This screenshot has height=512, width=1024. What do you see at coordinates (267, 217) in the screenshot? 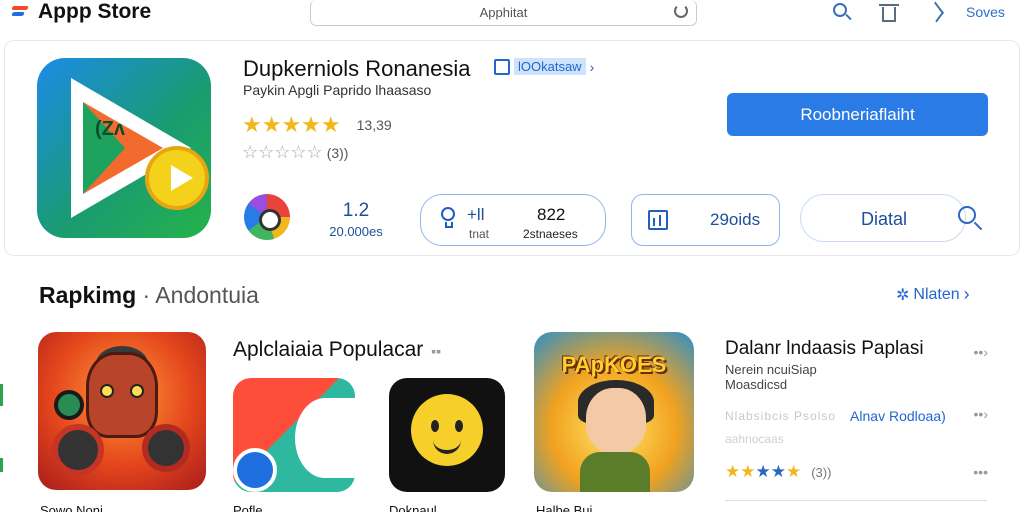
I see `color-ring-icon` at bounding box center [267, 217].